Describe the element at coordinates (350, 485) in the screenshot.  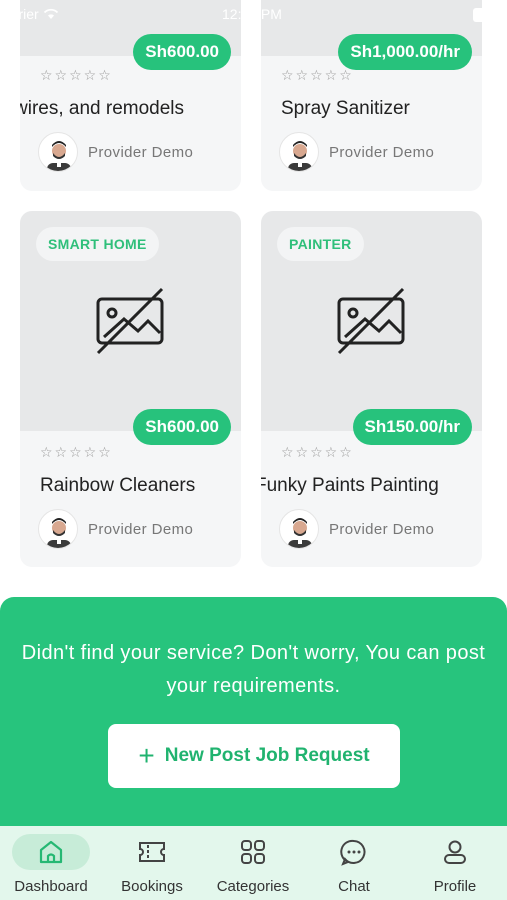
I see `service-title: Funky Paints Painting` at that location.